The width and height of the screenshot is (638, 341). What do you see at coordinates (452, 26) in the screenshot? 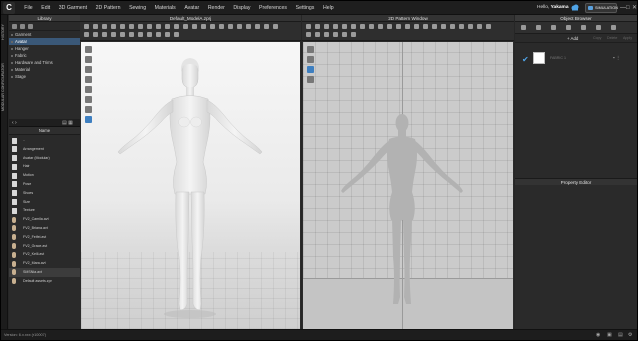
I see `texture-2d-icon` at bounding box center [452, 26].